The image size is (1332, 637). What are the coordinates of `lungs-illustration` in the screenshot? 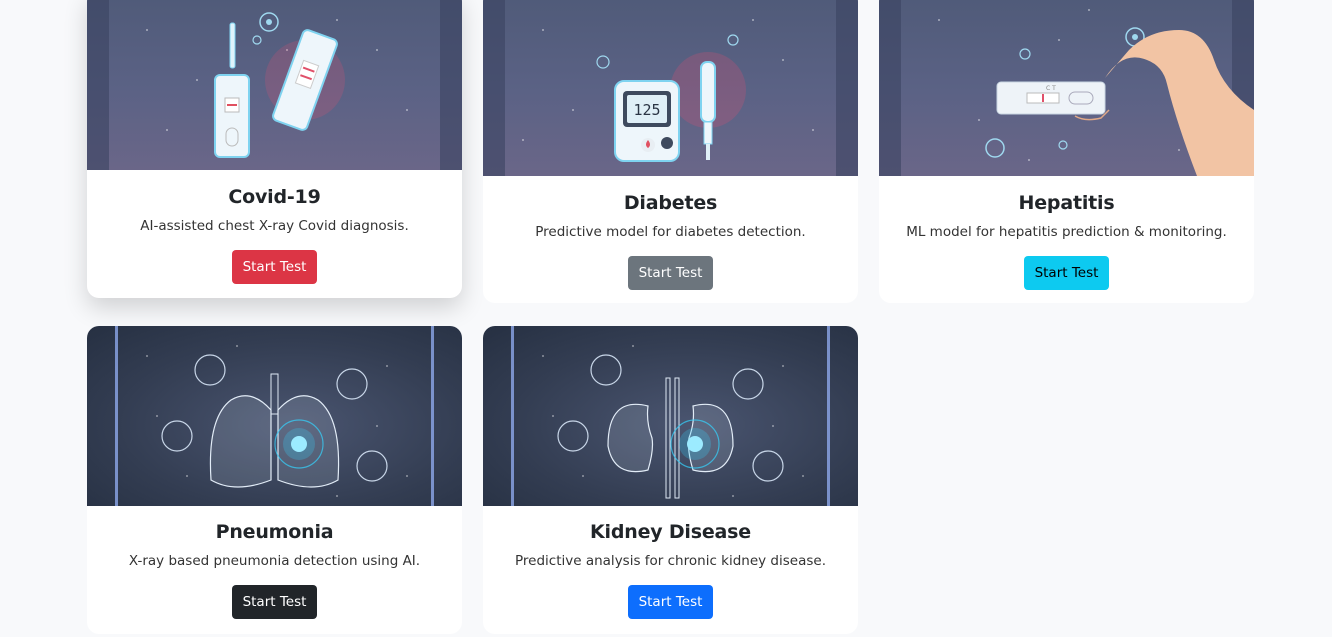 It's located at (274, 416).